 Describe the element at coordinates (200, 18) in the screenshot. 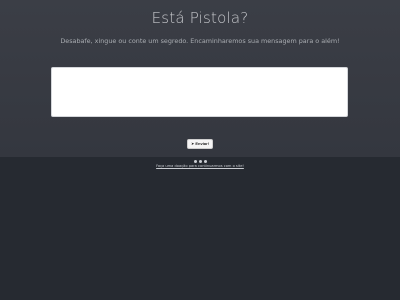

I see `page-title: Está Pistola?` at that location.